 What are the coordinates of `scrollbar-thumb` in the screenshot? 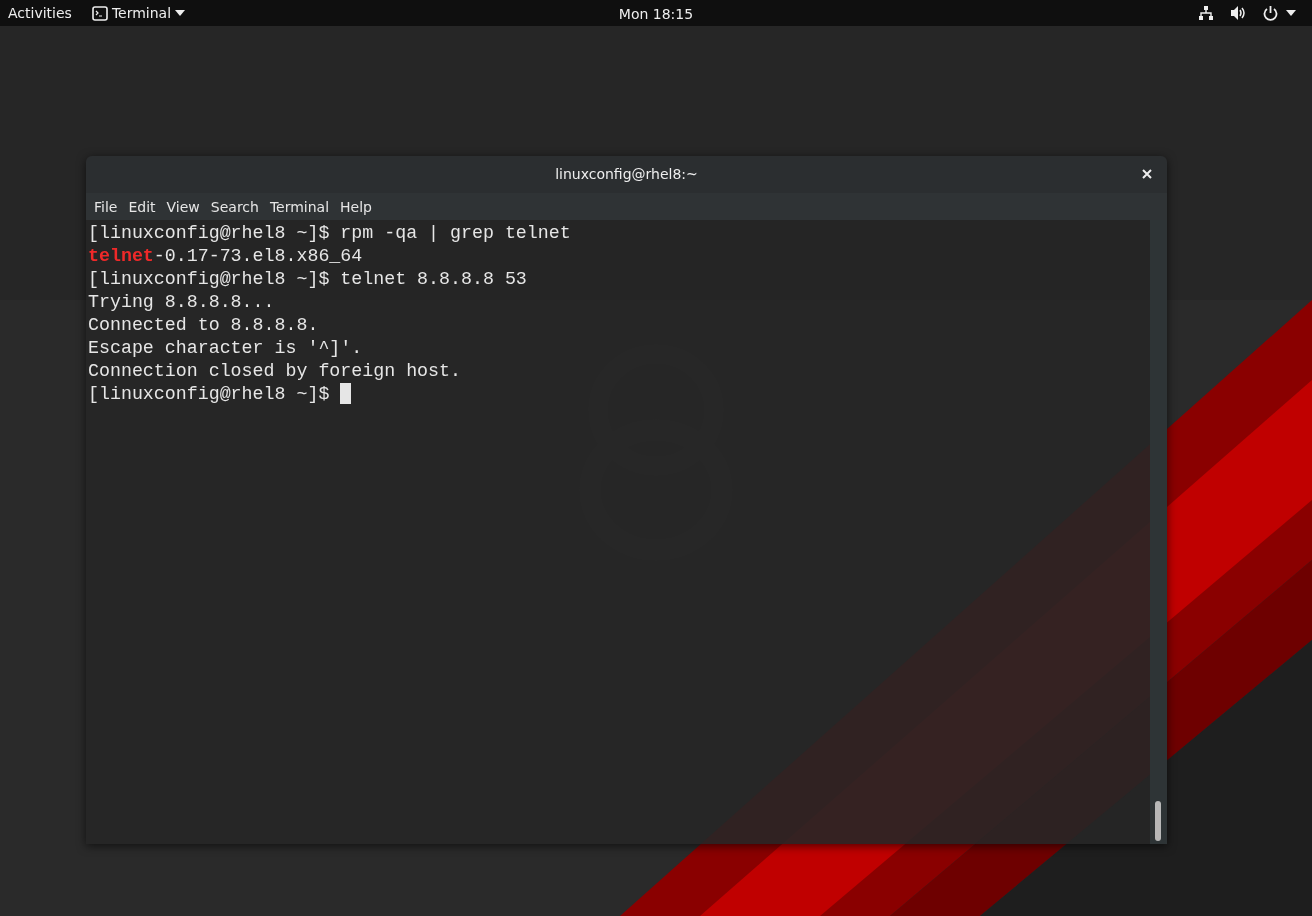 It's located at (1158, 821).